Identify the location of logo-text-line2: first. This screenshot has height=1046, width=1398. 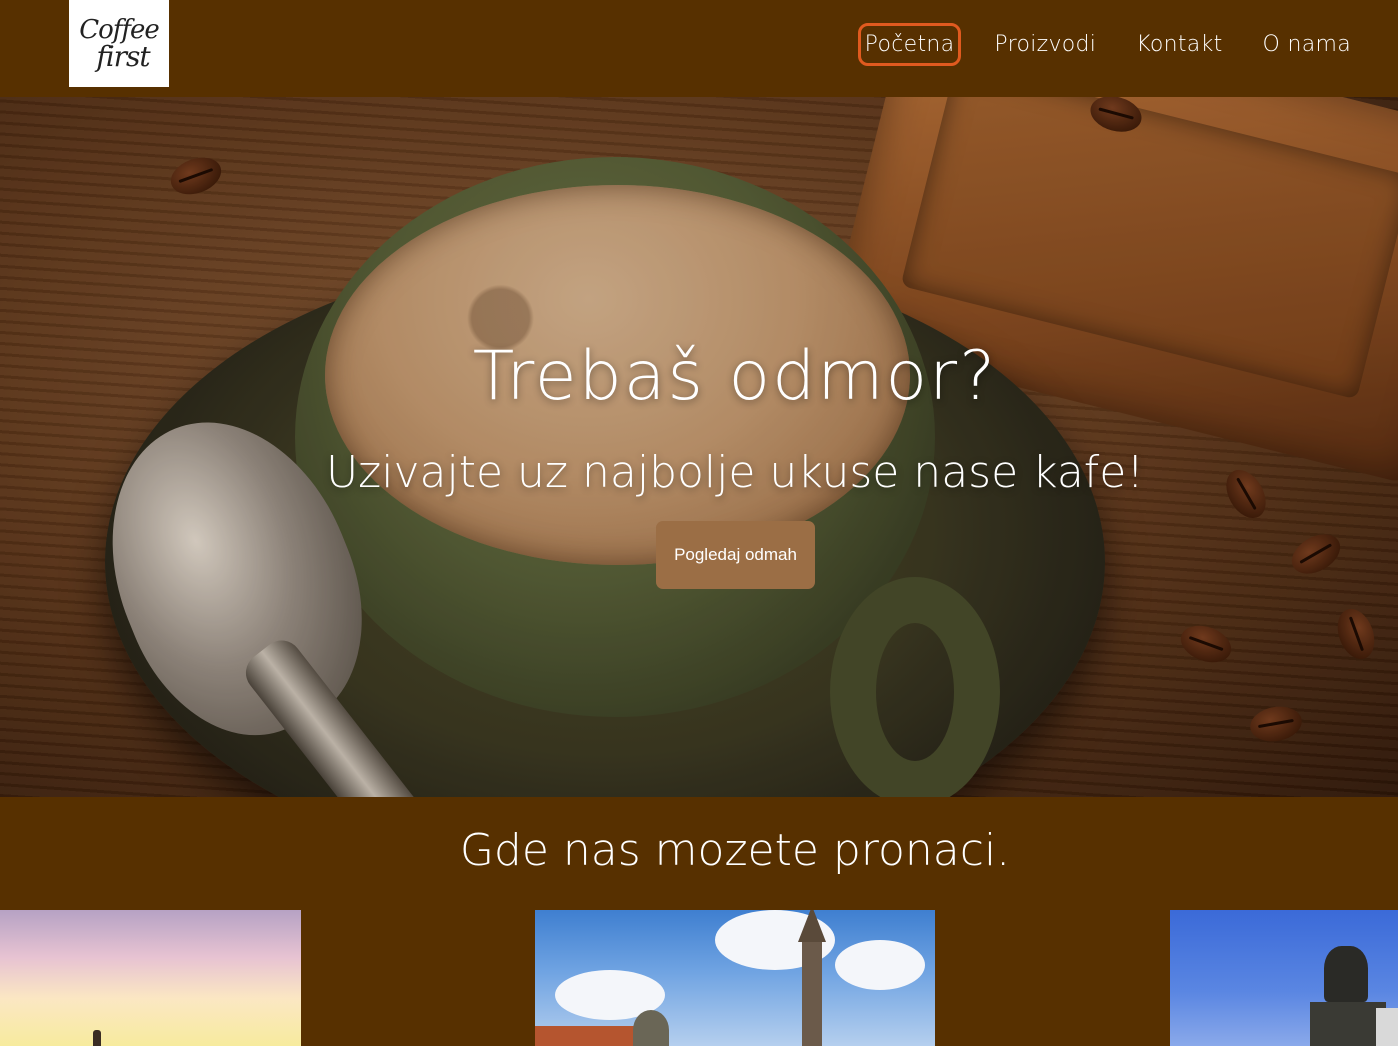
(123, 56).